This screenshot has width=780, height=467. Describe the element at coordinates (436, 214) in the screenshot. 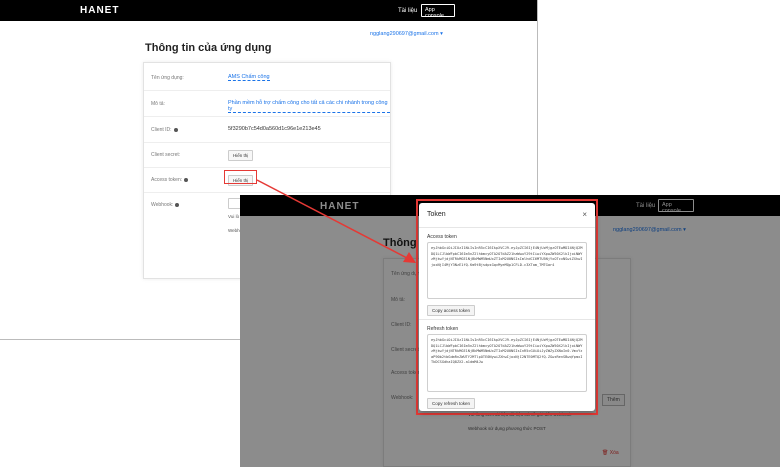

I see `modal-title: Token` at that location.